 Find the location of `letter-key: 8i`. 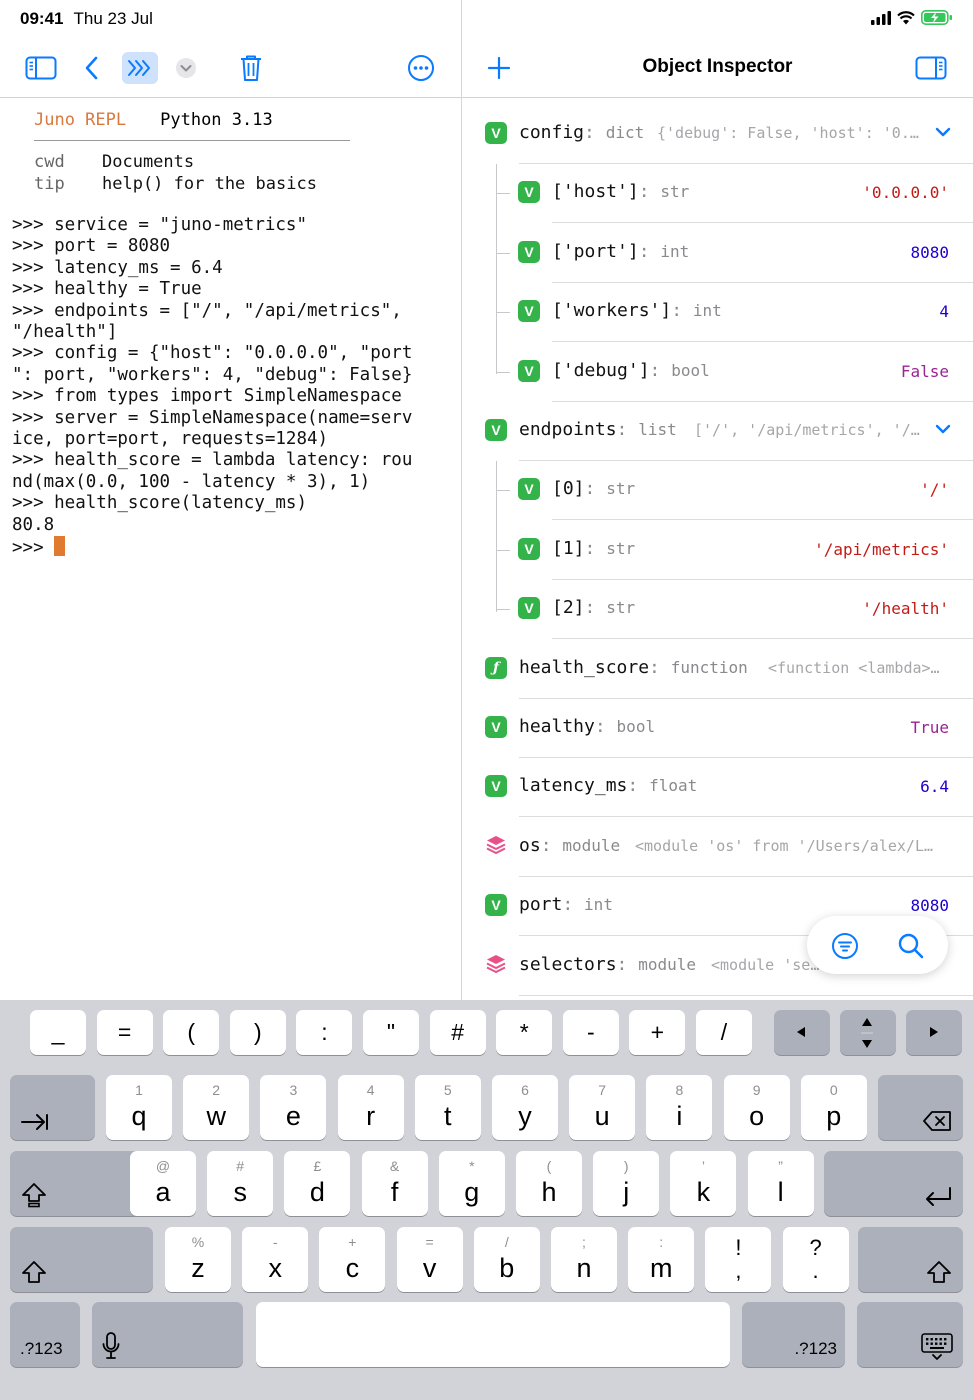

letter-key: 8i is located at coordinates (679, 1107).